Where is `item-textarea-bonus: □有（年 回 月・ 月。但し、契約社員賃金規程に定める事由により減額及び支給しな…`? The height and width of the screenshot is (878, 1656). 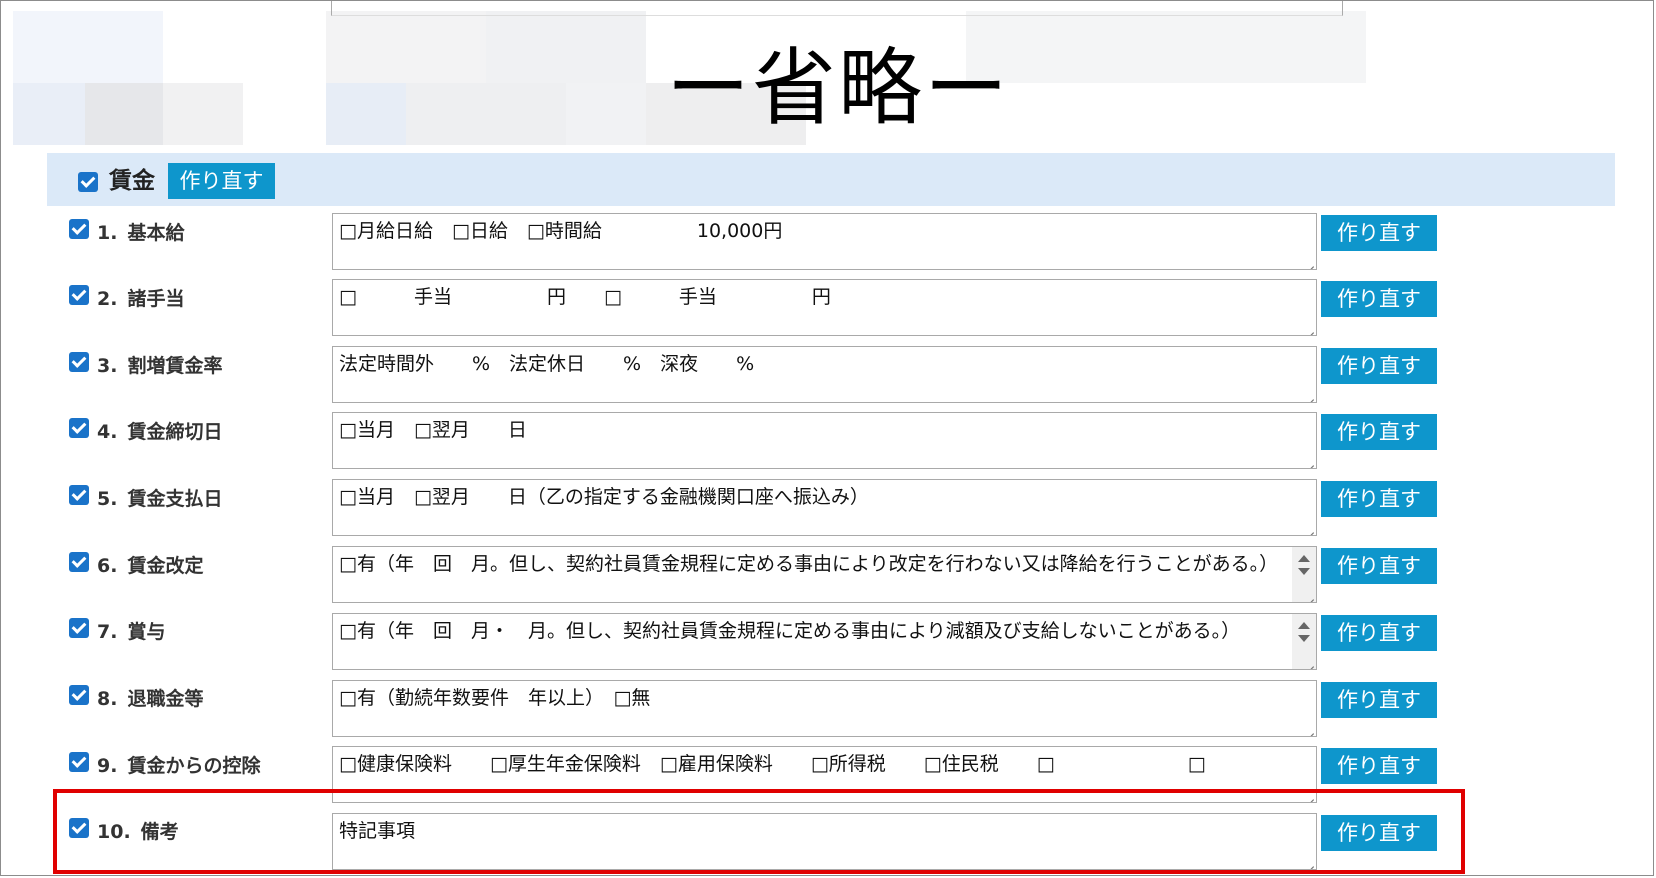
item-textarea-bonus: □有（年 回 月・ 月。但し、契約社員賃金規程に定める事由により減額及び支給しな… is located at coordinates (824, 641).